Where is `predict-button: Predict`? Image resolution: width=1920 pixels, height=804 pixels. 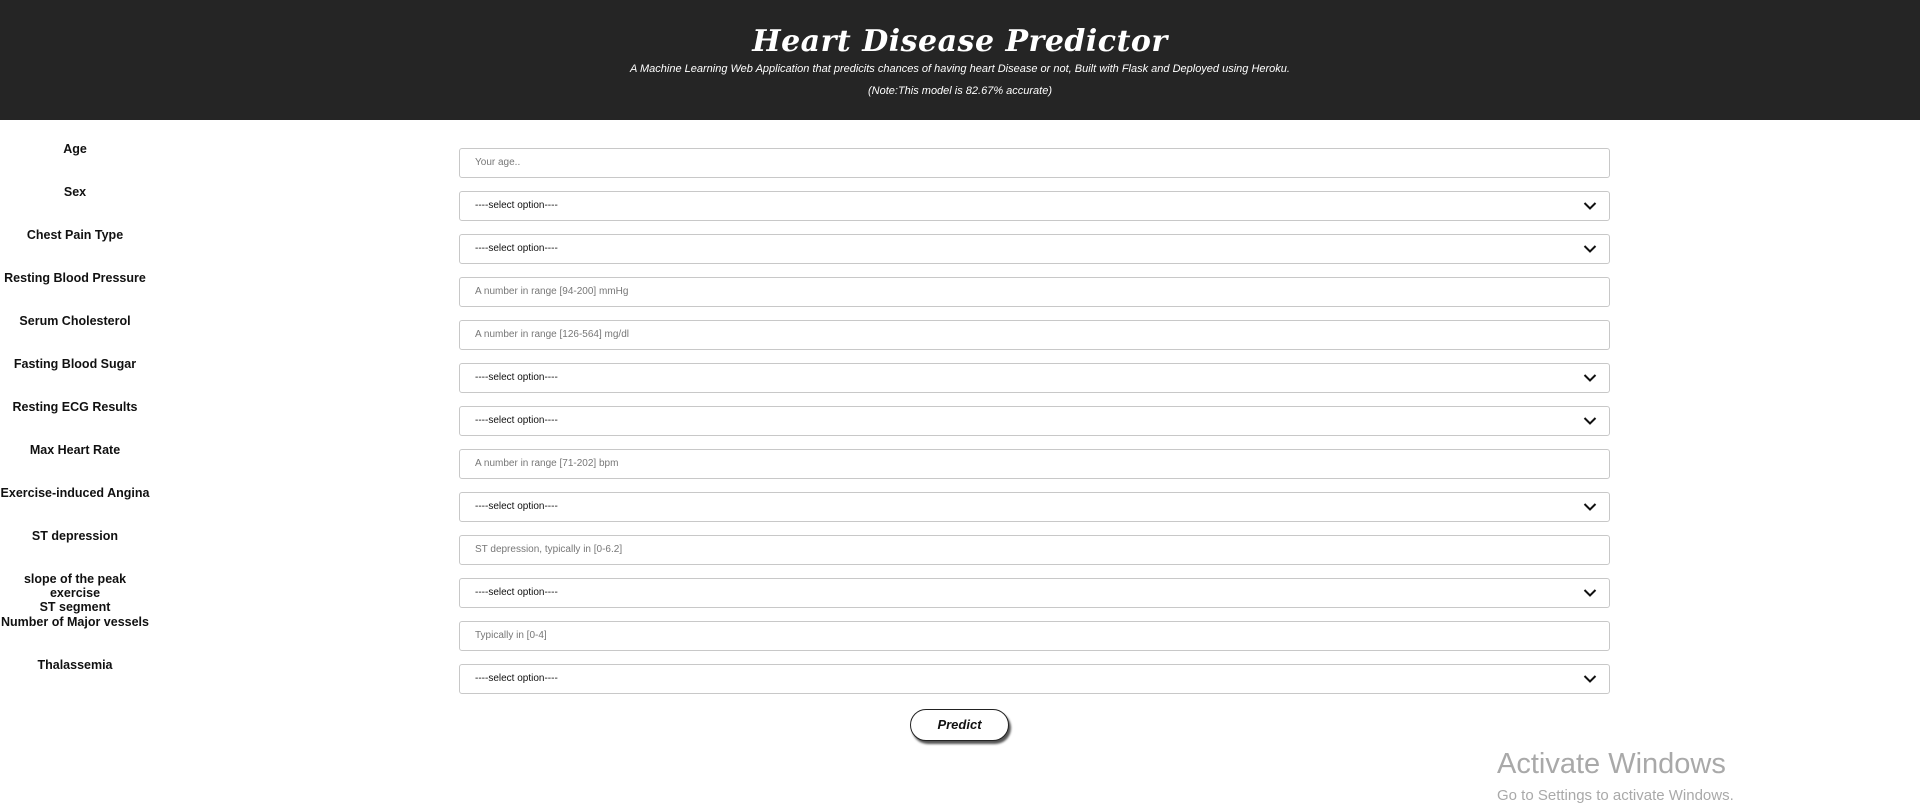
predict-button: Predict is located at coordinates (959, 725).